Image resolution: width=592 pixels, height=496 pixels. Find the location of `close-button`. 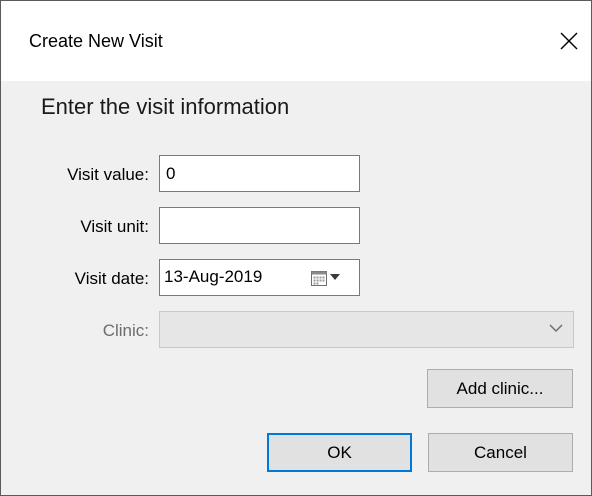

close-button is located at coordinates (569, 41).